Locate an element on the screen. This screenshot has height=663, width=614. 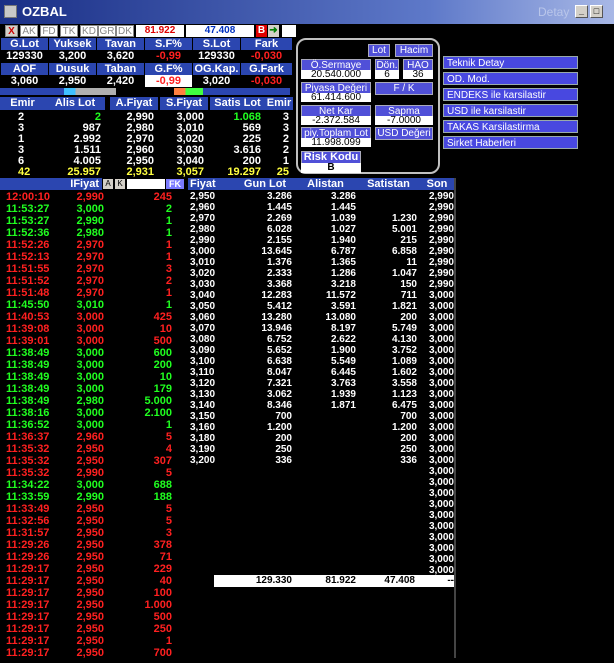
fk-button: FK is located at coordinates (175, 184).